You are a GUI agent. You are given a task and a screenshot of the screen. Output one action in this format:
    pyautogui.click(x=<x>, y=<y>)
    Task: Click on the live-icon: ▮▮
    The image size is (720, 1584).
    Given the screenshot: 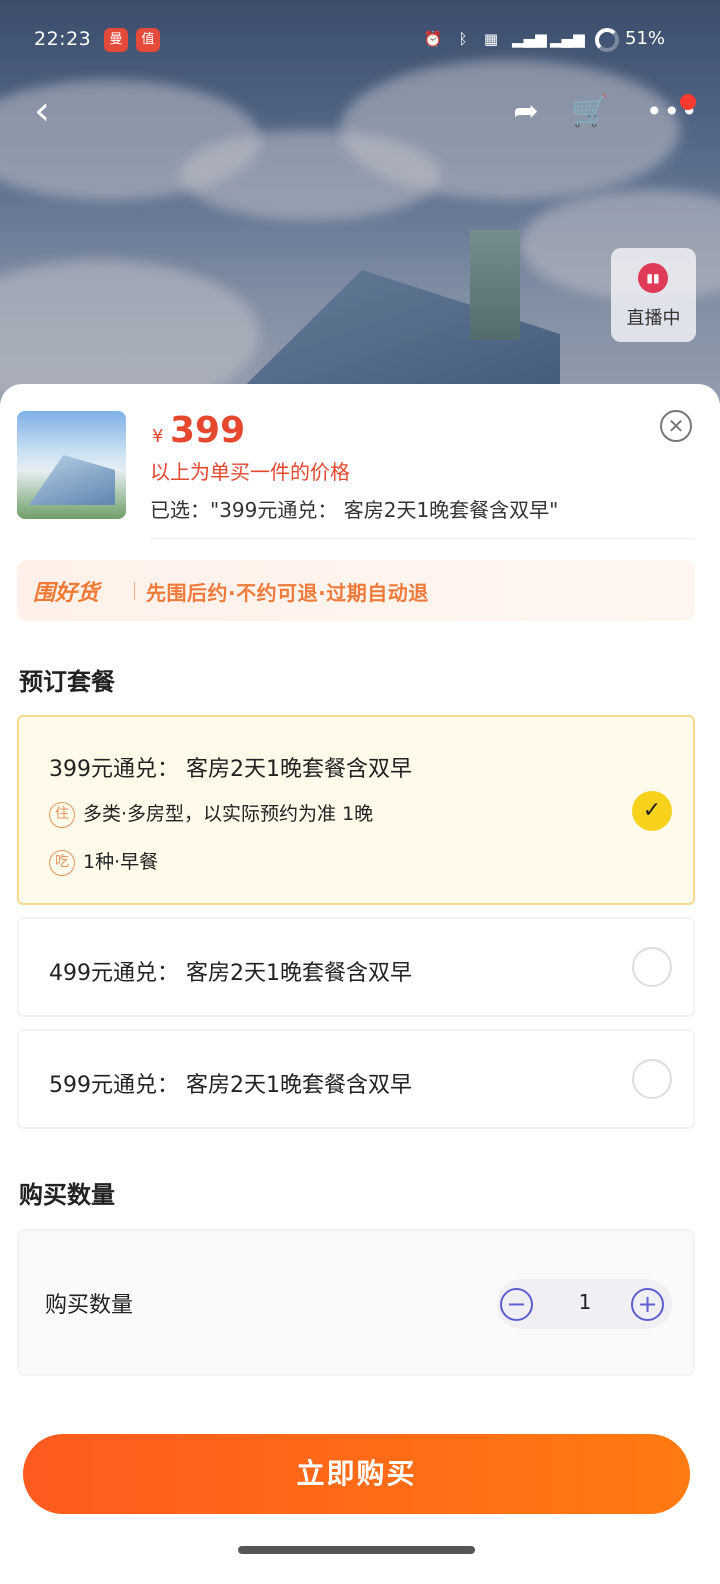 What is the action you would take?
    pyautogui.click(x=653, y=278)
    